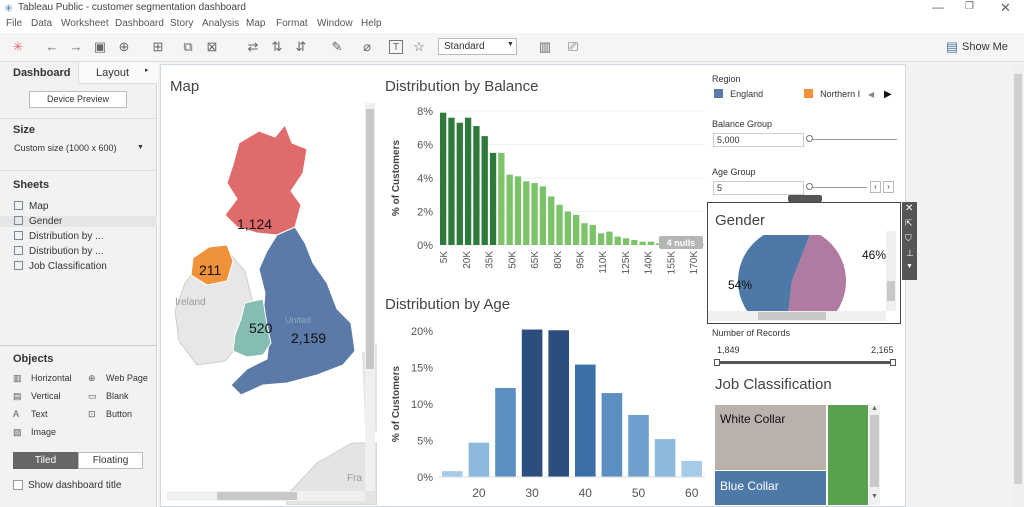  Describe the element at coordinates (37, 396) in the screenshot. I see `object-vertical: ▤ Vertical` at that location.